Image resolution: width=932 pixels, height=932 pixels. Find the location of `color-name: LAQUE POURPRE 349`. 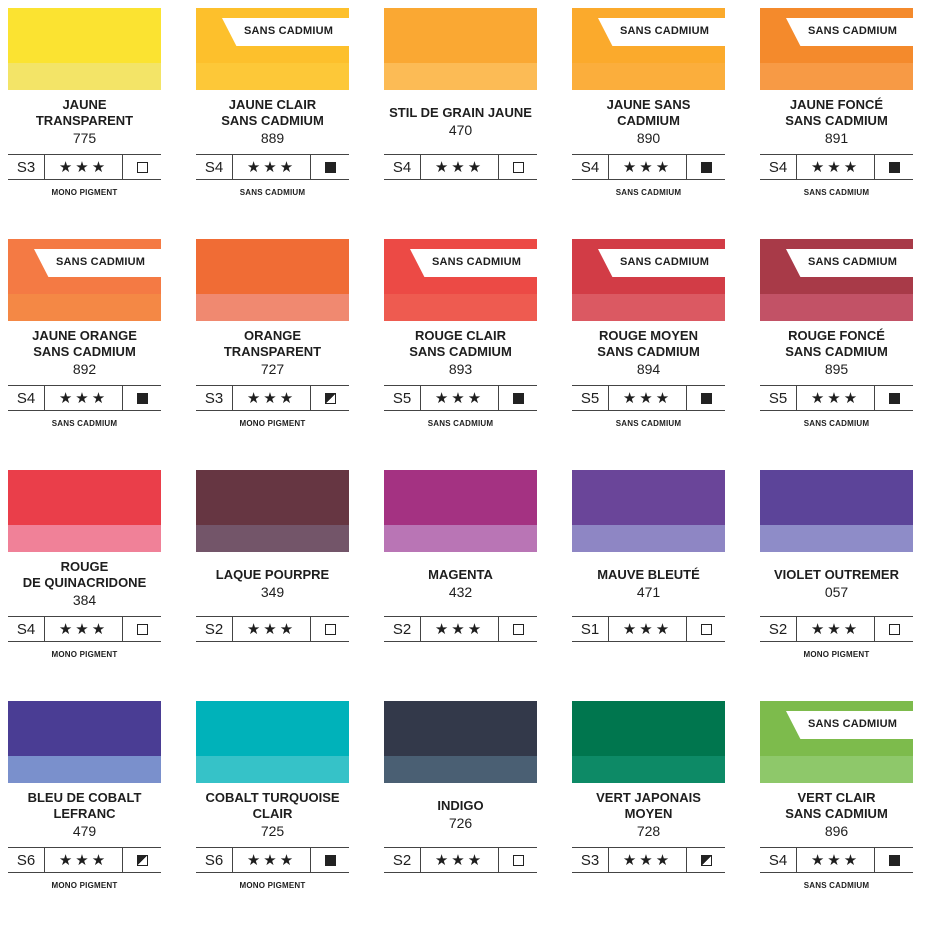

color-name: LAQUE POURPRE 349 is located at coordinates (272, 583).